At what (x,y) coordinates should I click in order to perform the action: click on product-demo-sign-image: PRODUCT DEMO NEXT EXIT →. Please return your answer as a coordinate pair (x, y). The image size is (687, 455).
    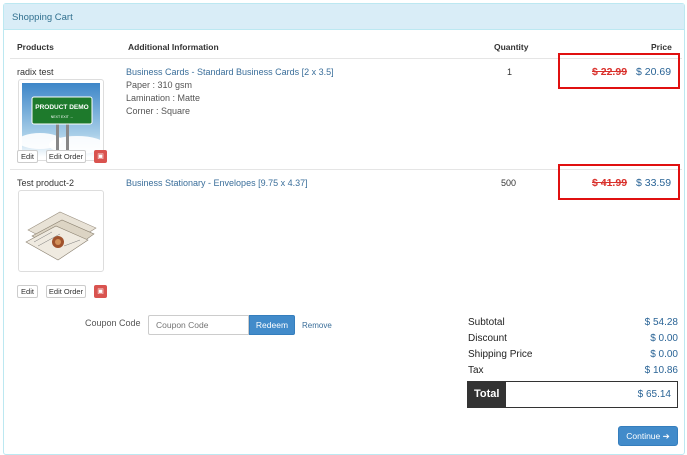
    Looking at the image, I should click on (61, 120).